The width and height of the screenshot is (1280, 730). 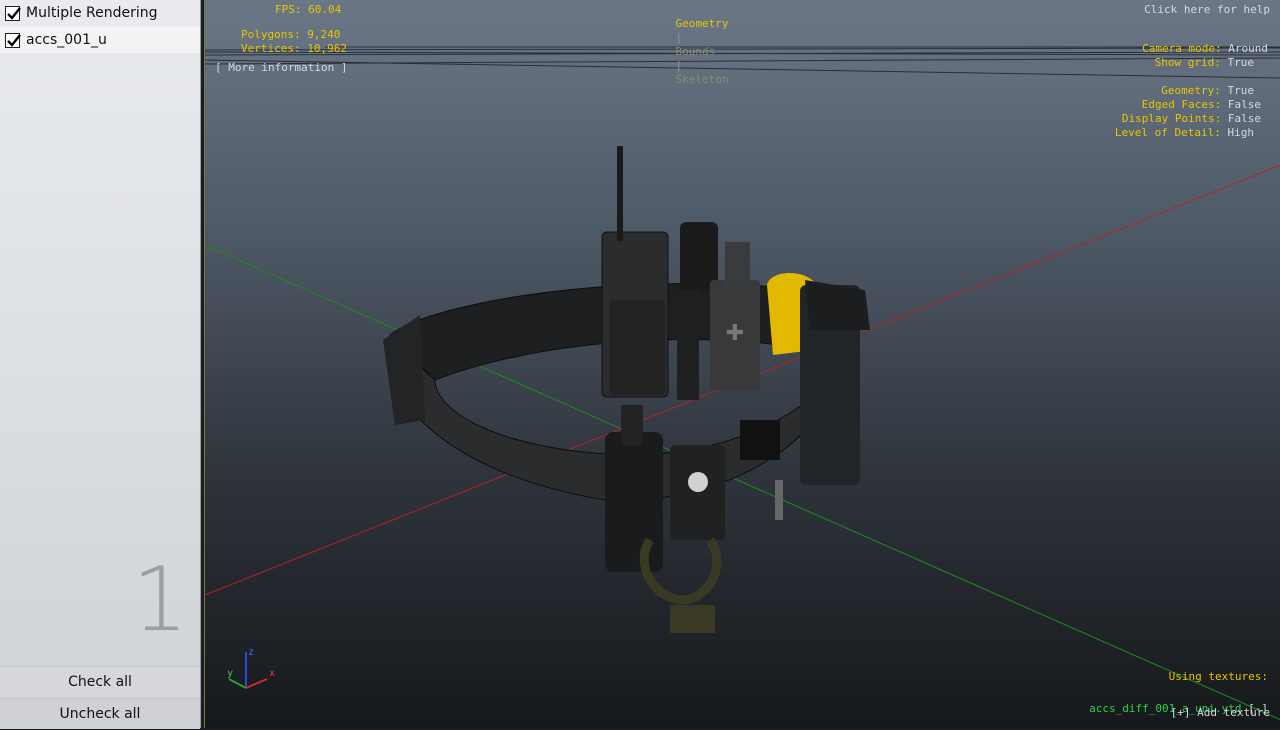 I want to click on polygon-count: Polygons: 9,240, so click(x=291, y=34).